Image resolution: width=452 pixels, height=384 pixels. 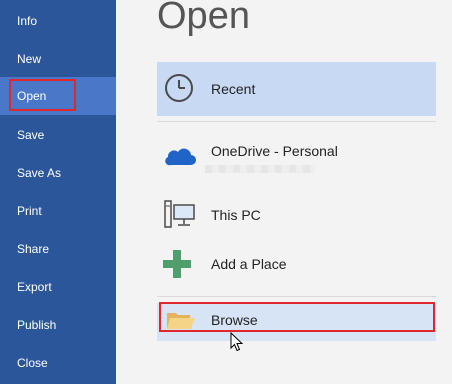 I want to click on cloud-icon, so click(x=180, y=158).